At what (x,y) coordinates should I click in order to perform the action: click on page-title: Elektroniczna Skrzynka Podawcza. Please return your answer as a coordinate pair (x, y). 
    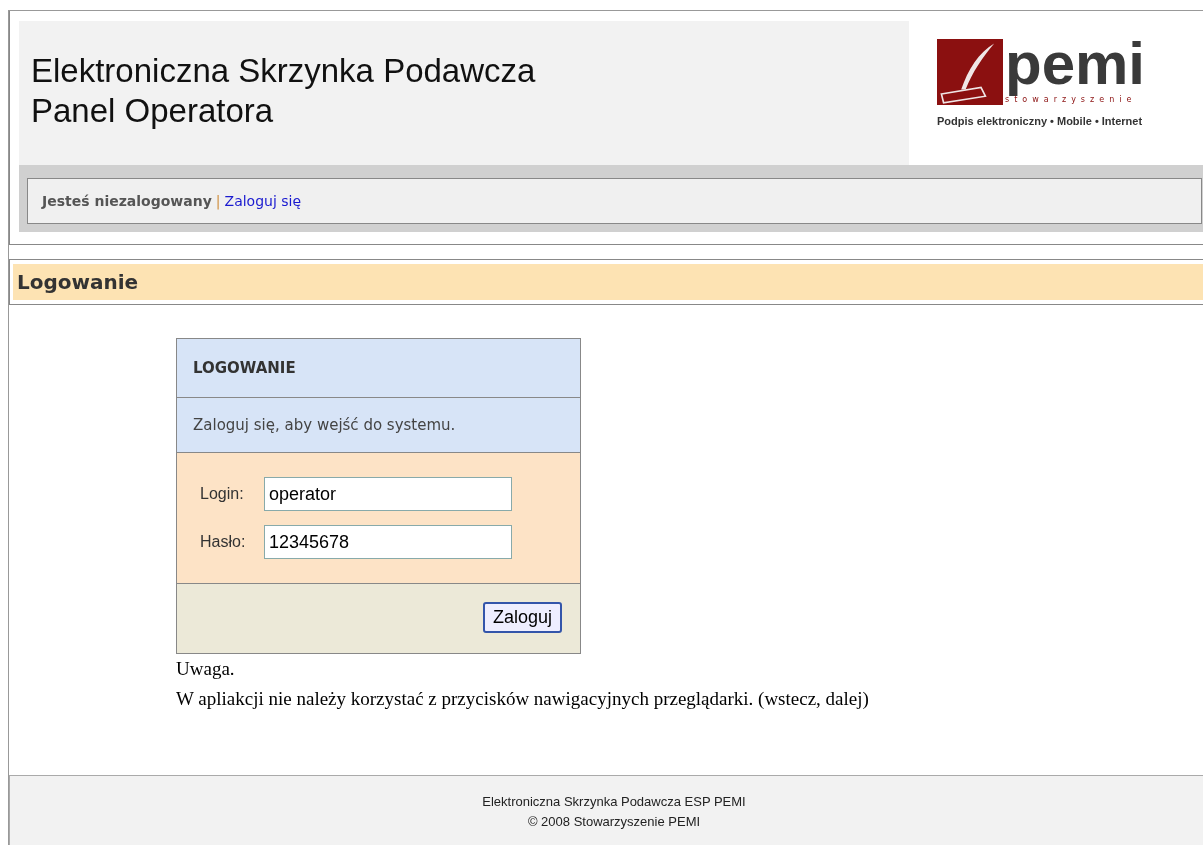
    Looking at the image, I should click on (284, 71).